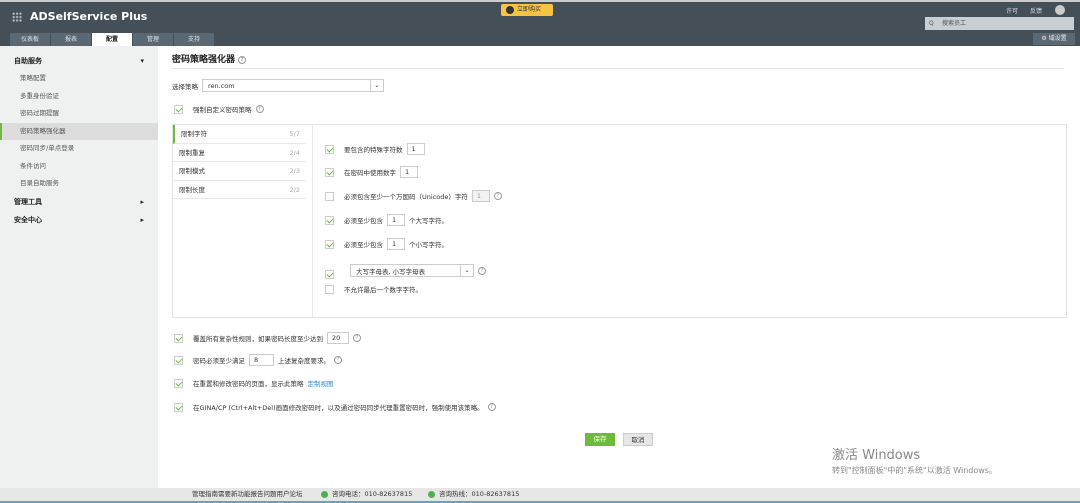  Describe the element at coordinates (479, 494) in the screenshot. I see `footer-hotline: 咨询热线：010-82637815` at that location.